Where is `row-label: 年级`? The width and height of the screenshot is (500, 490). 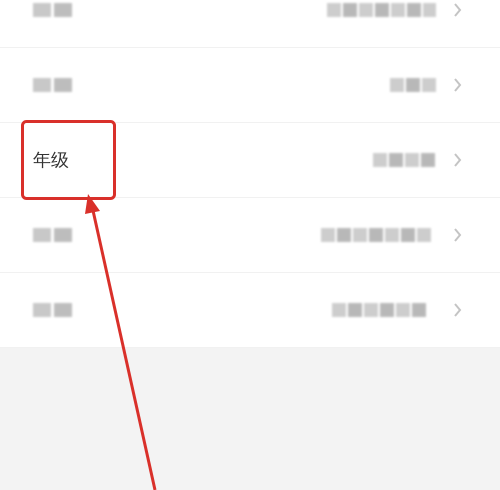
row-label: 年级 is located at coordinates (51, 160).